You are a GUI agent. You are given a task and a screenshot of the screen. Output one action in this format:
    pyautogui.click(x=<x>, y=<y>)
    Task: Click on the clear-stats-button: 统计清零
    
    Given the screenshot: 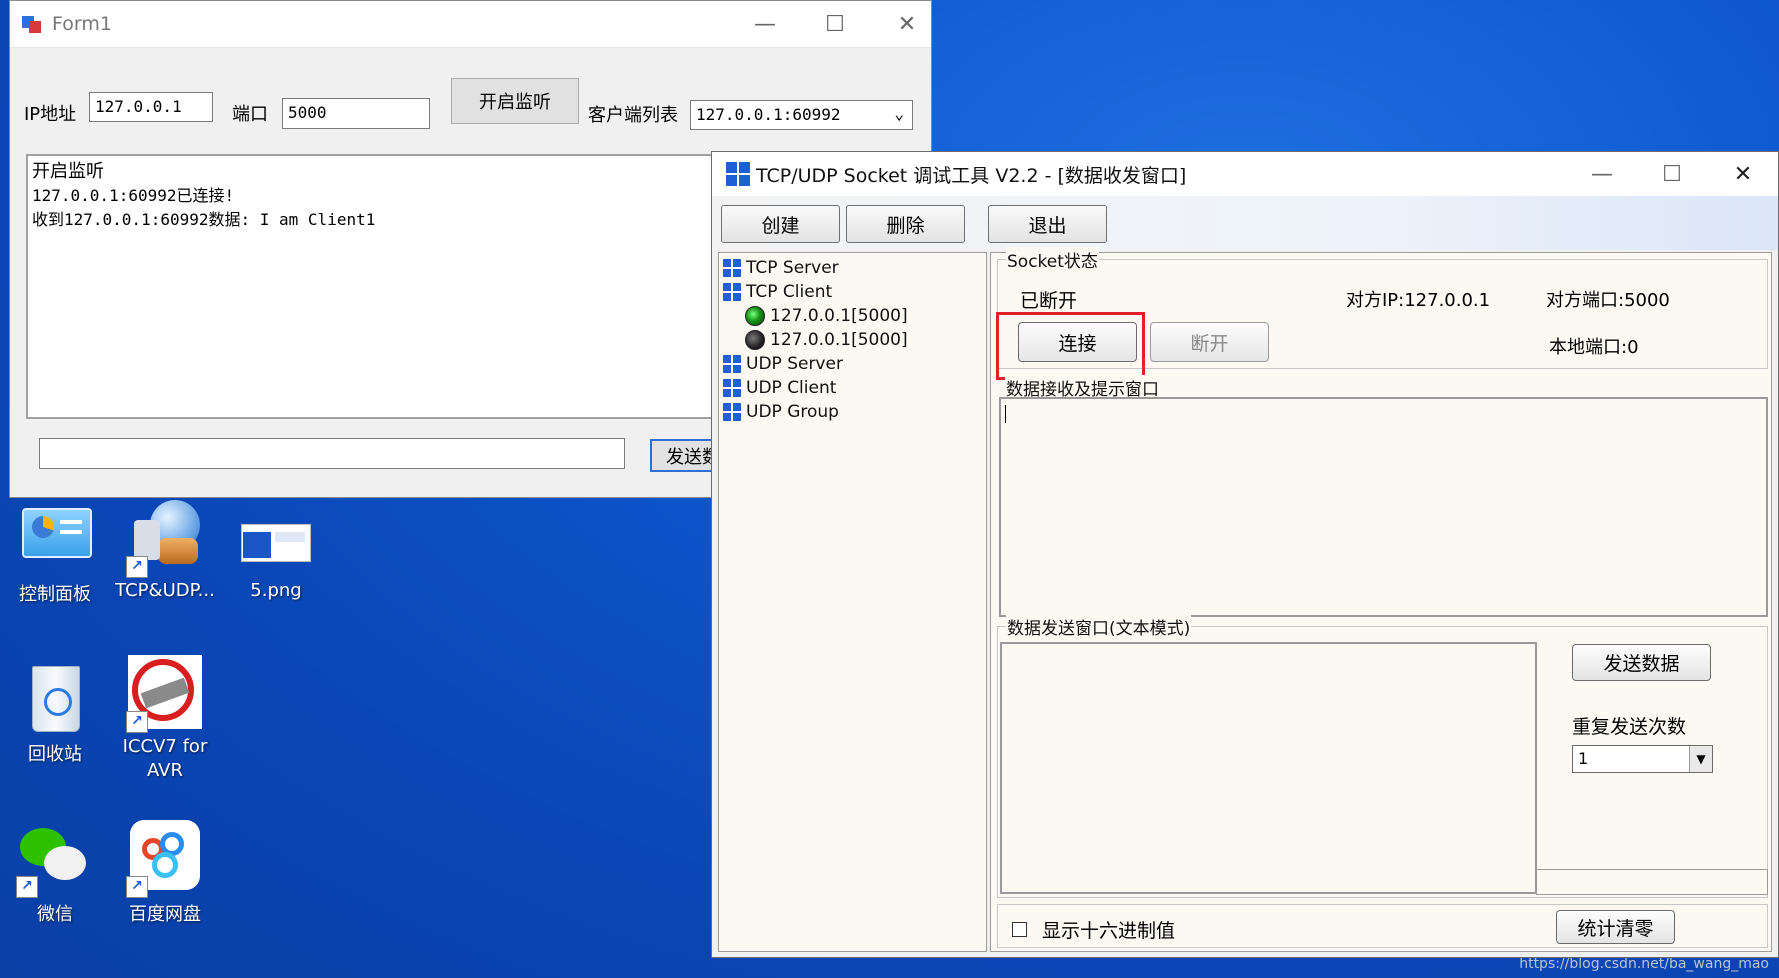 What is the action you would take?
    pyautogui.click(x=1615, y=927)
    